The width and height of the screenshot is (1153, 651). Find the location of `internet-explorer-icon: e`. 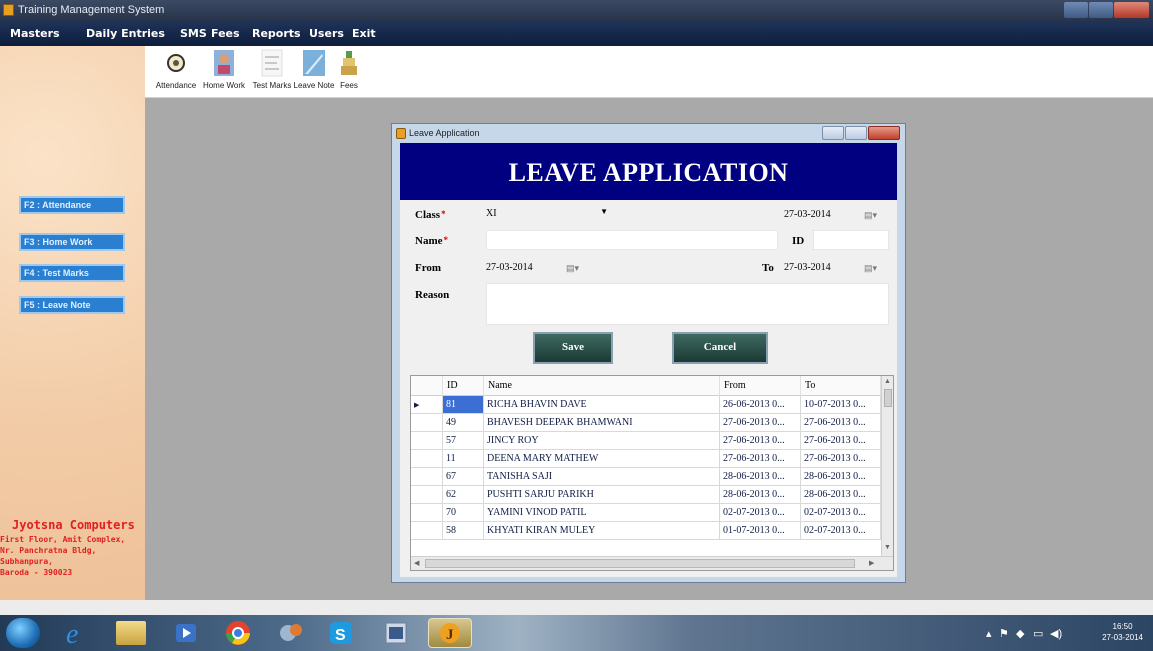

internet-explorer-icon: e is located at coordinates (76, 634).